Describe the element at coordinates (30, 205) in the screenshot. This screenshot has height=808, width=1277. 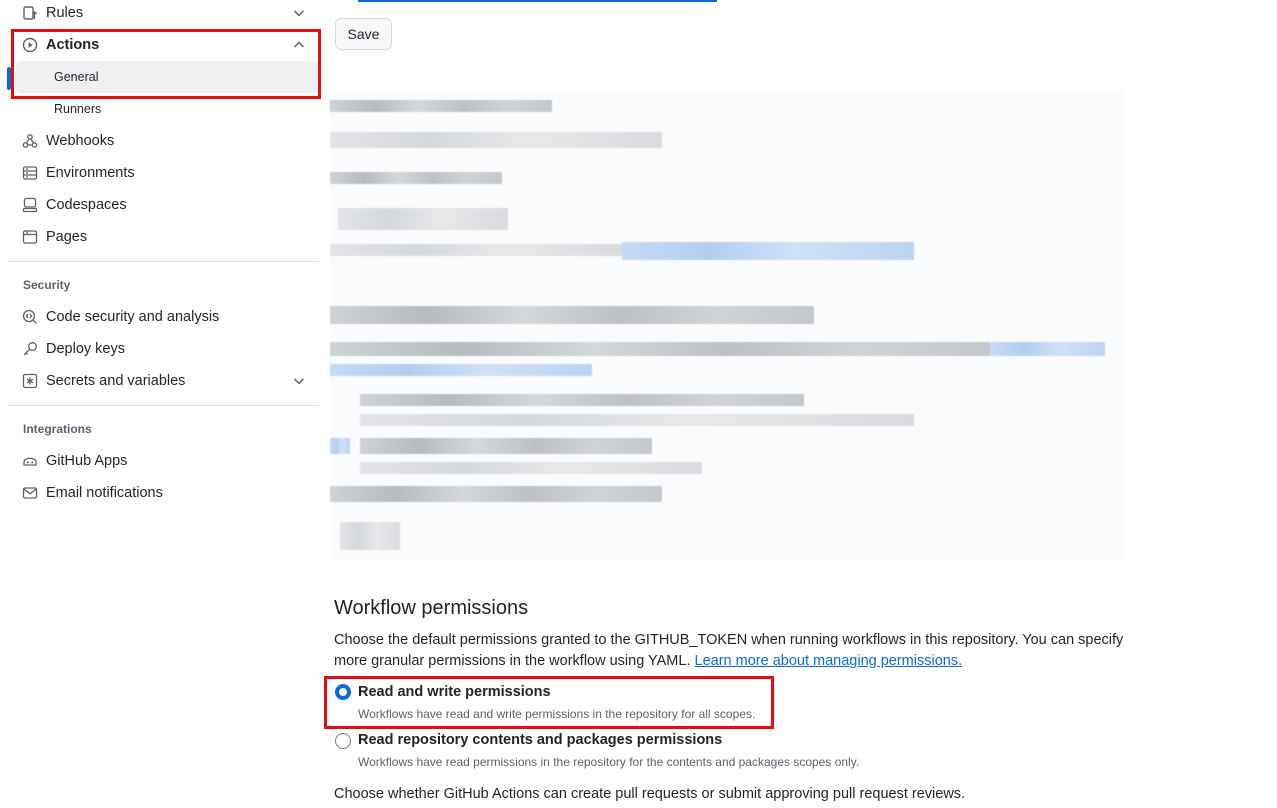
I see `codespaces-icon` at that location.